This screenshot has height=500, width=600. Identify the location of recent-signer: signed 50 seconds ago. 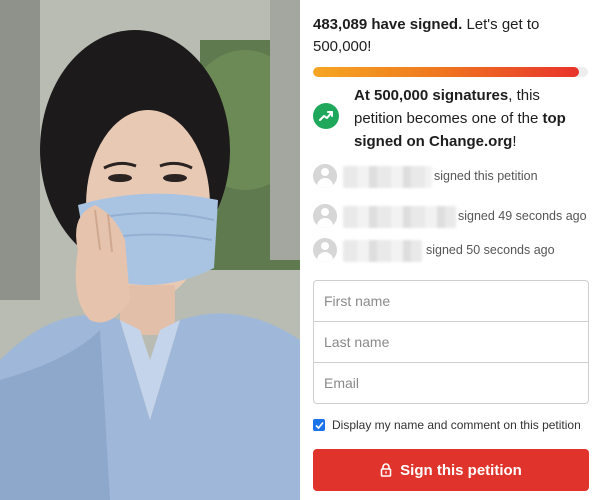
(453, 250).